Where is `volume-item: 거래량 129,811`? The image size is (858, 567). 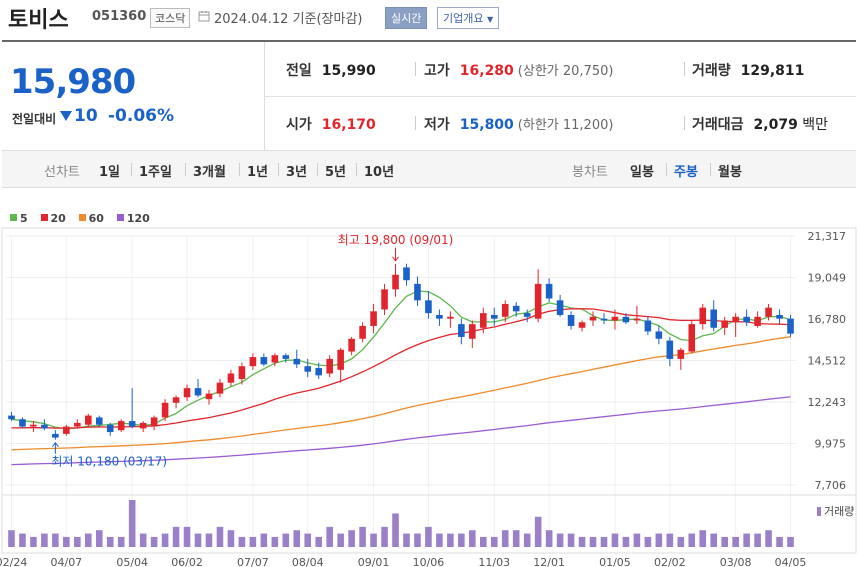 volume-item: 거래량 129,811 is located at coordinates (748, 70).